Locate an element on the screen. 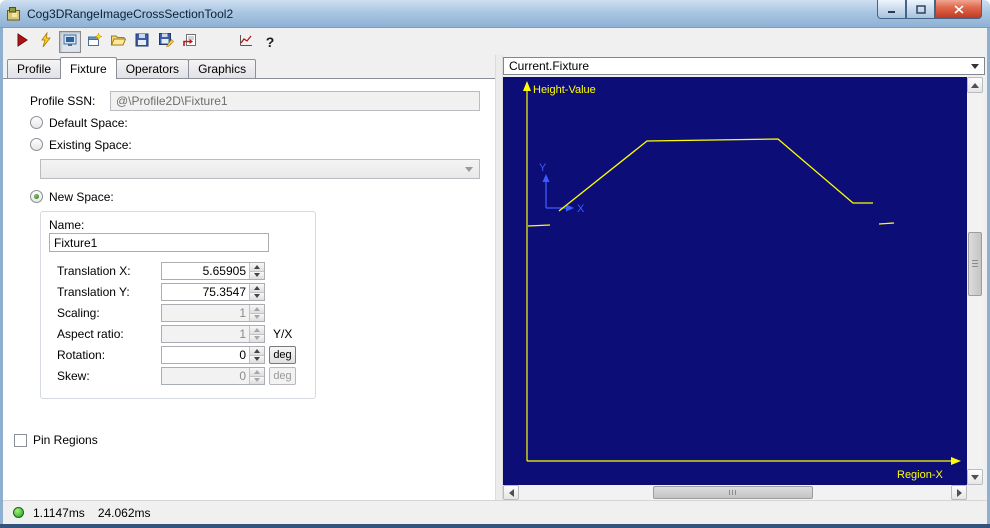 Image resolution: width=990 pixels, height=528 pixels. window-frame-bottom is located at coordinates (495, 526).